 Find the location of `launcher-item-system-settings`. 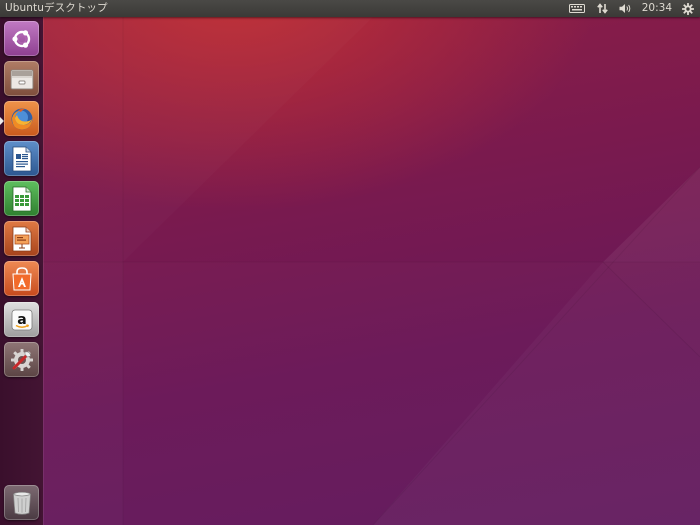

launcher-item-system-settings is located at coordinates (21, 359).